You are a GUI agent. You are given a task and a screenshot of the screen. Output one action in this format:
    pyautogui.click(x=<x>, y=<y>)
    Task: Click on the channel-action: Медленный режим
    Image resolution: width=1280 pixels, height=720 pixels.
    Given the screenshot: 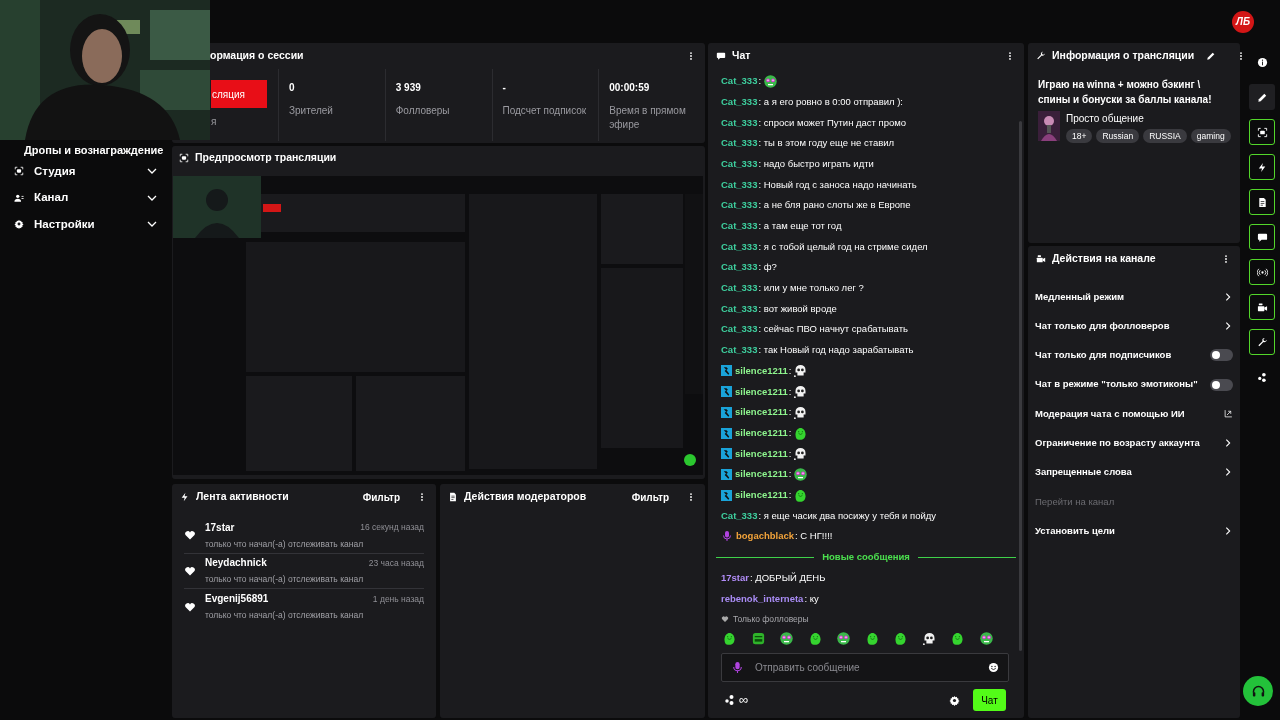 What is the action you would take?
    pyautogui.click(x=1127, y=296)
    